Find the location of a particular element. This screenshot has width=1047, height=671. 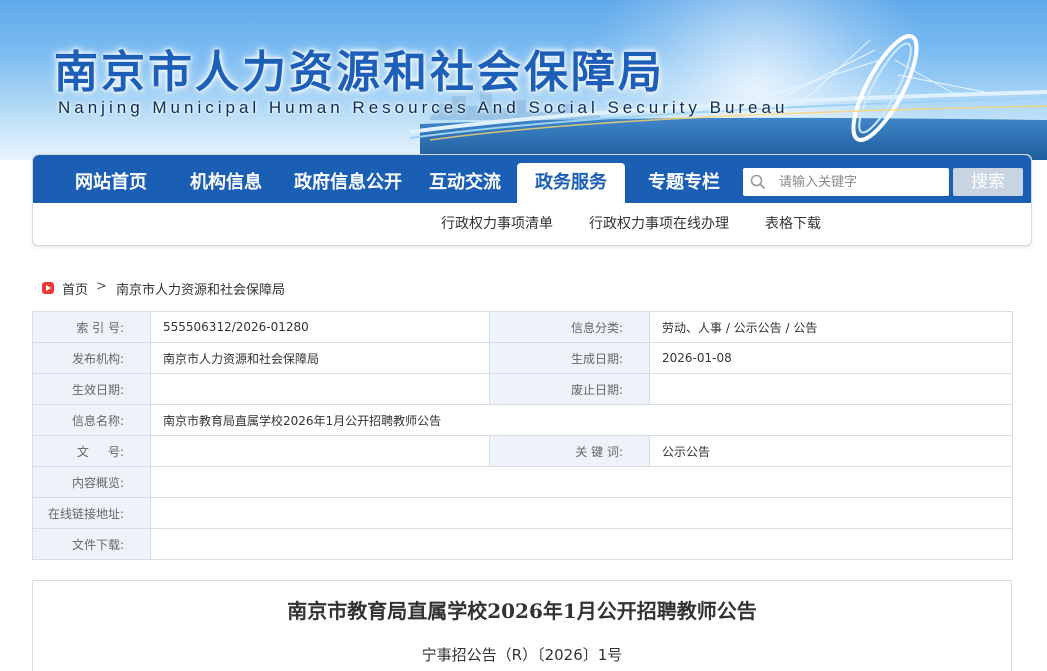

nav-bar: 网站首页 机构信息 政府信息公开 互动交流 政务服务 专题专栏 搜索 is located at coordinates (532, 179).